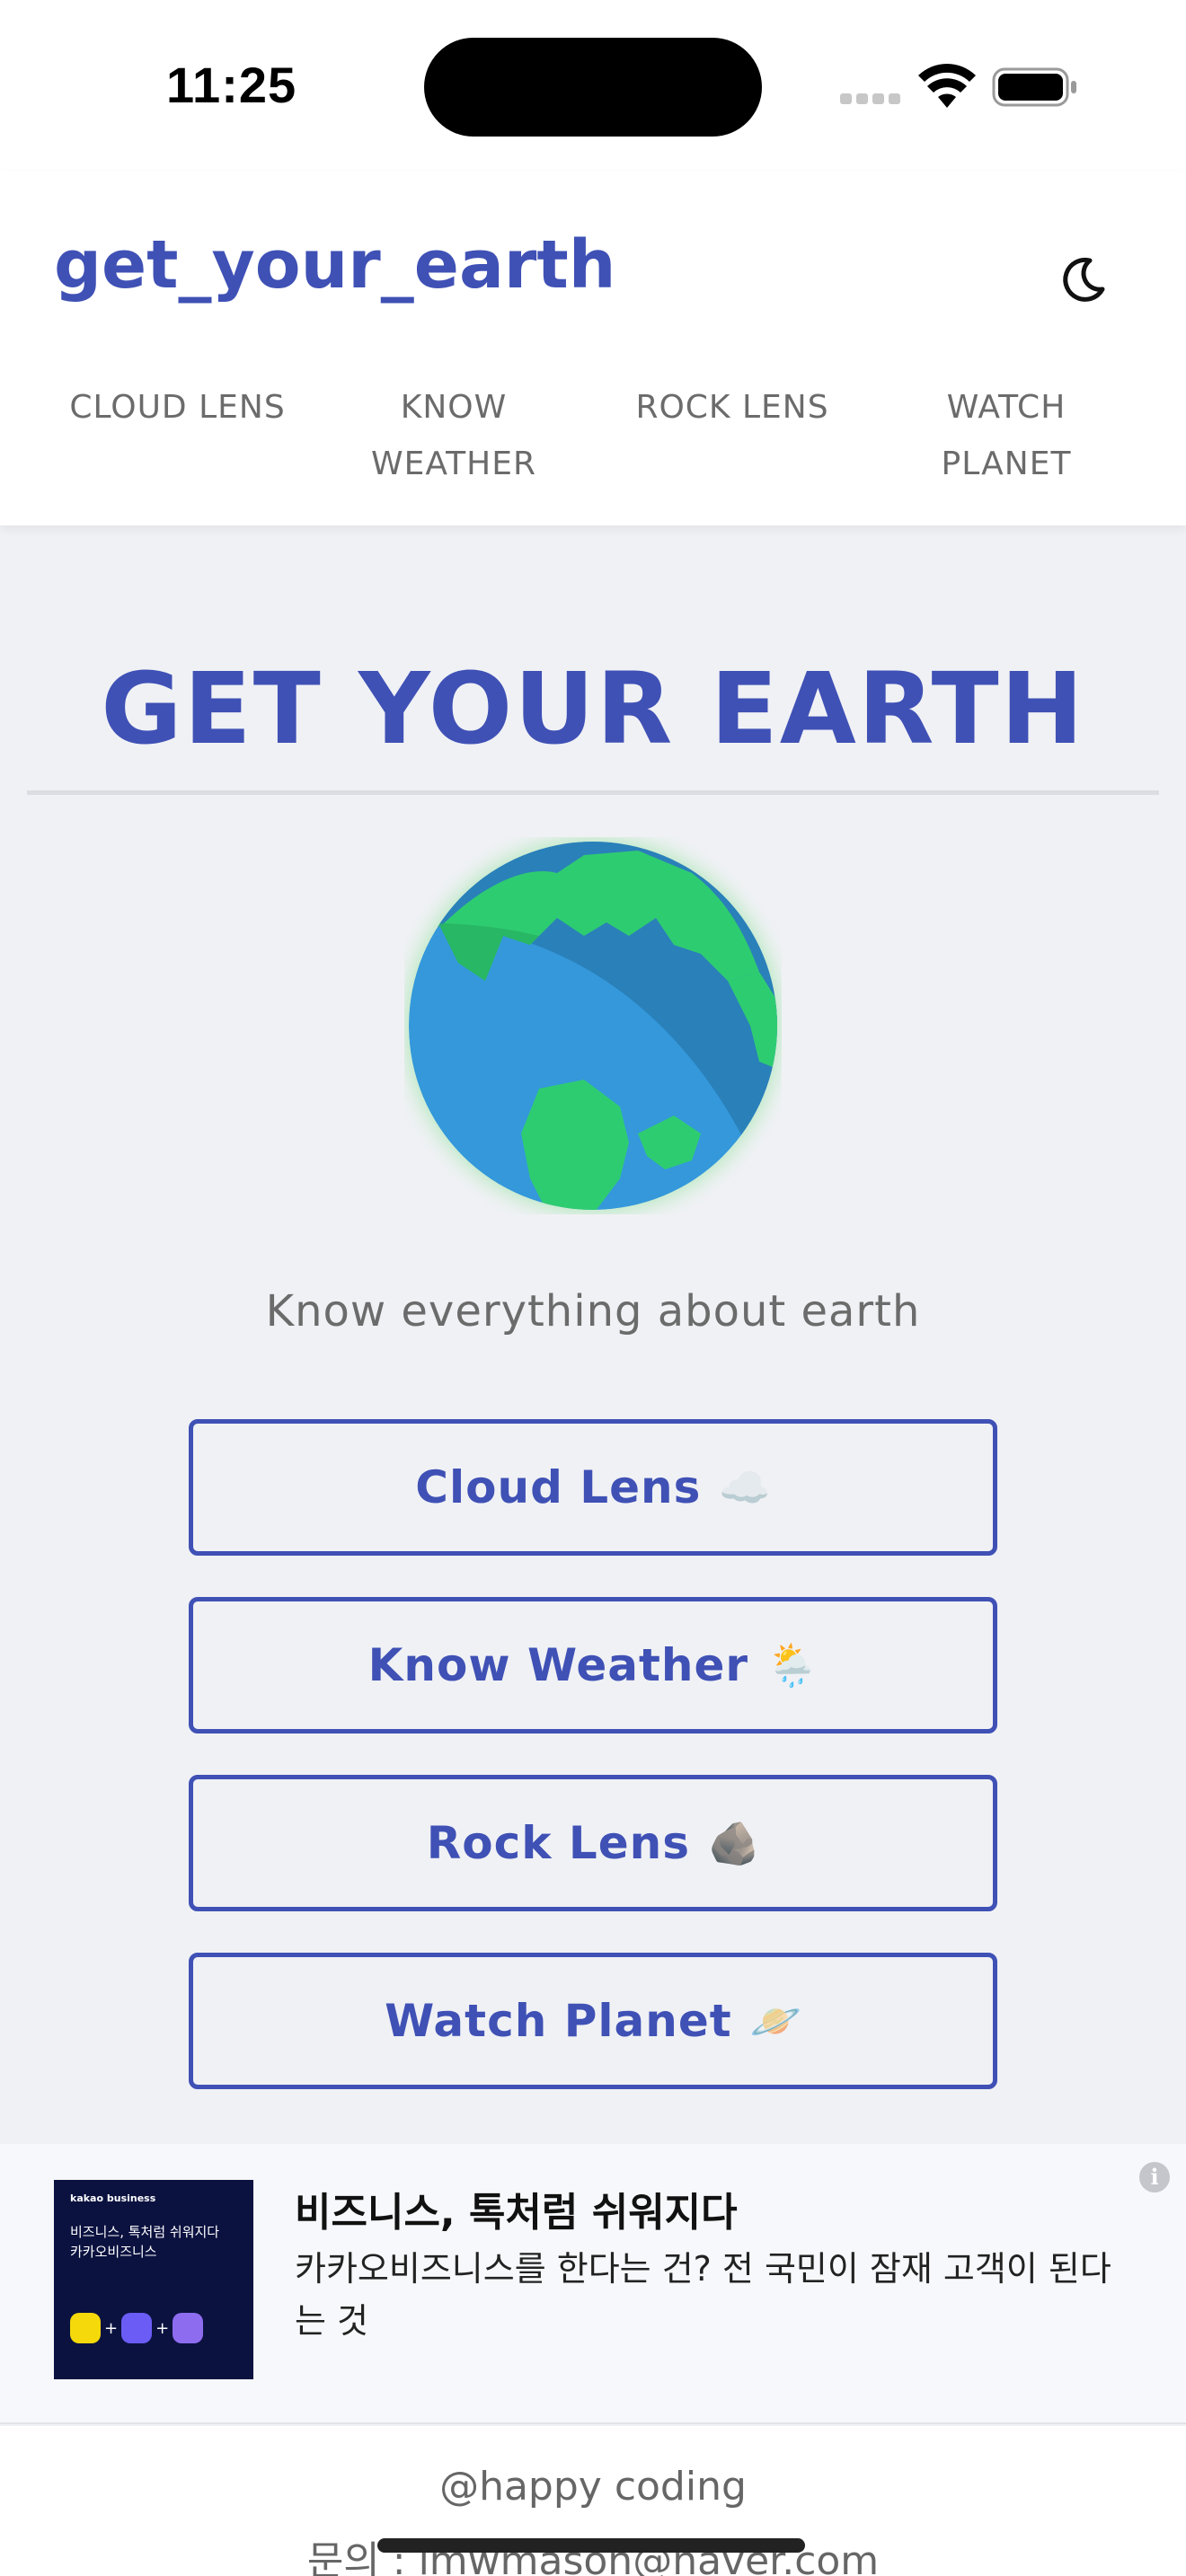  I want to click on sun-rain-icon: 🌦️, so click(792, 1665).